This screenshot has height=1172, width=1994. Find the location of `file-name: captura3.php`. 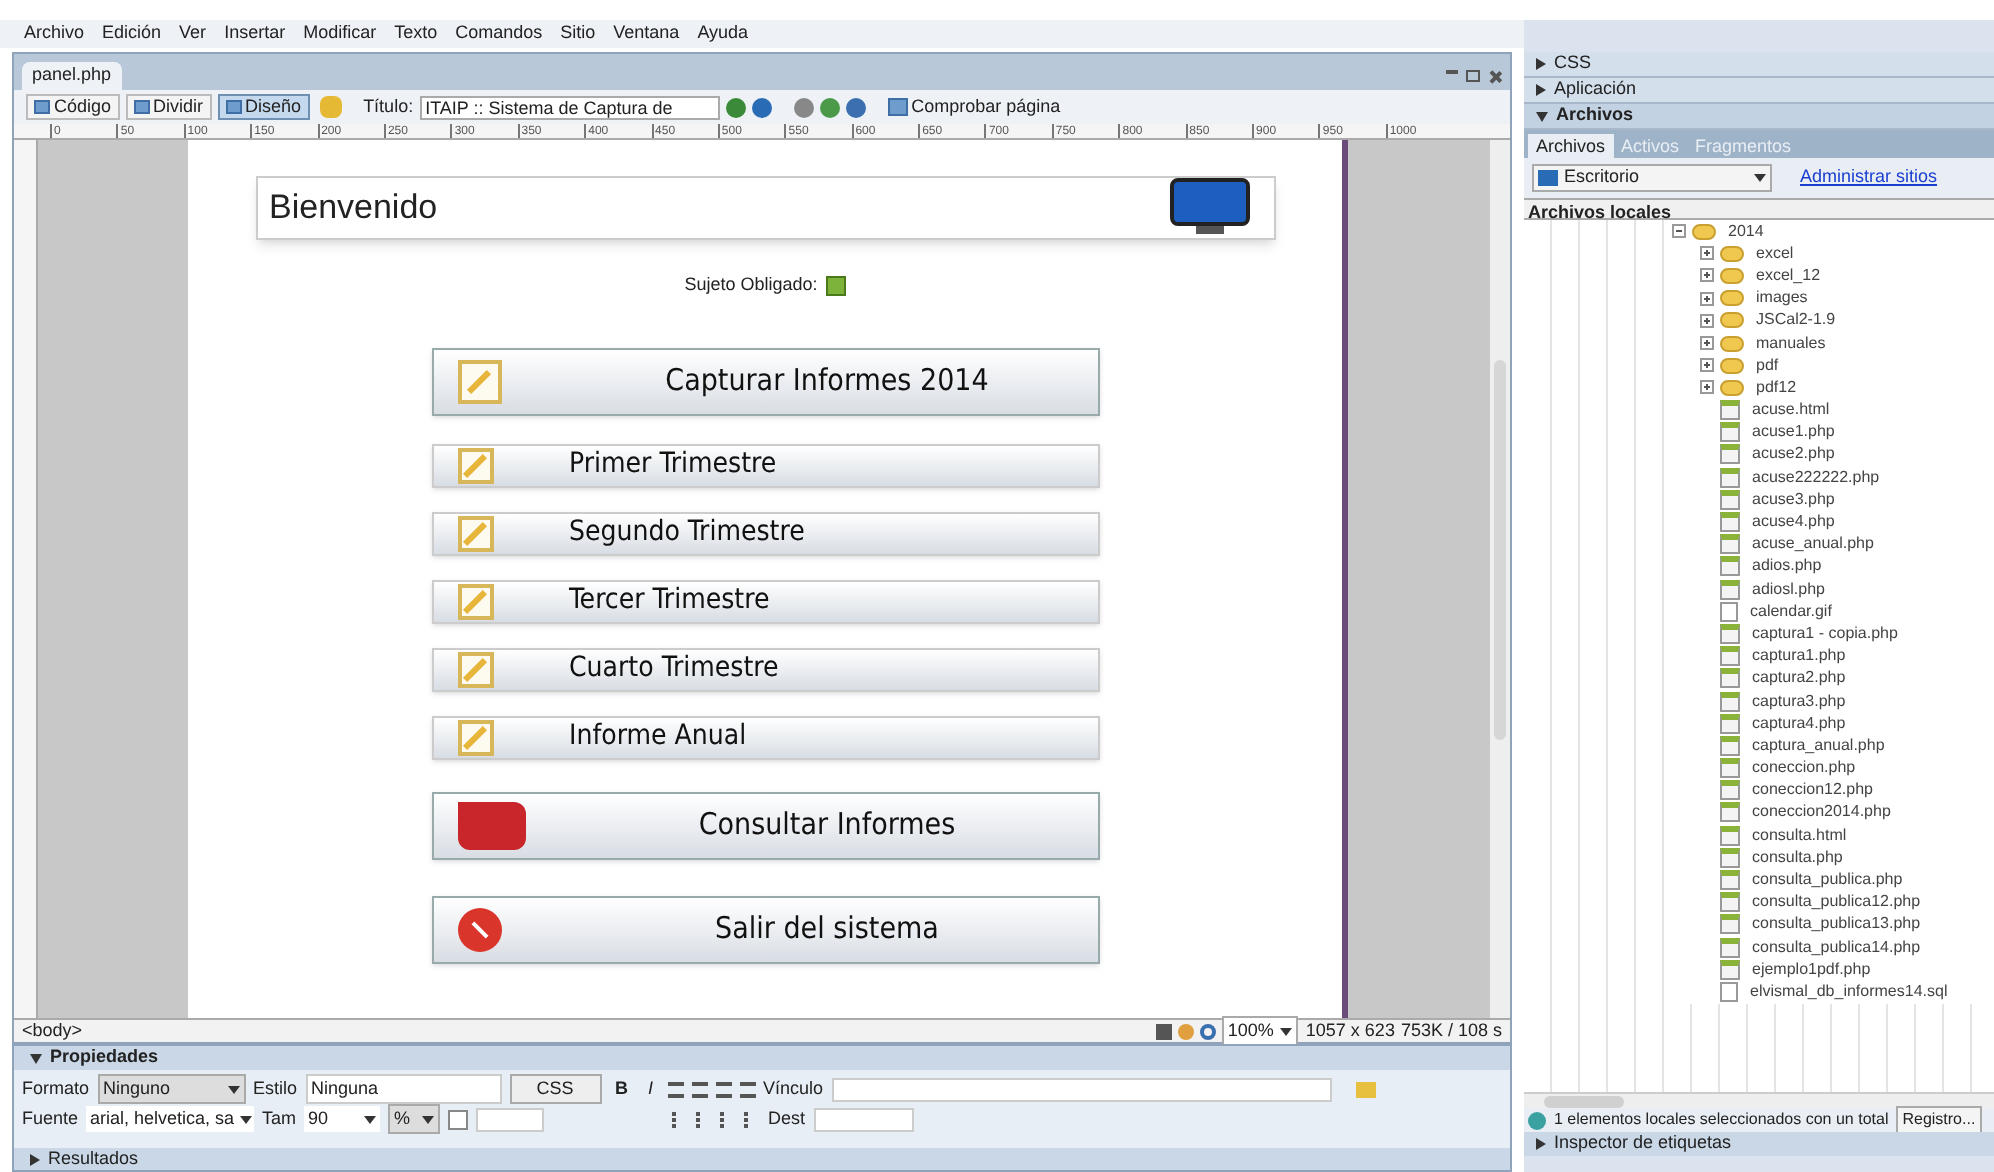

file-name: captura3.php is located at coordinates (1799, 701).